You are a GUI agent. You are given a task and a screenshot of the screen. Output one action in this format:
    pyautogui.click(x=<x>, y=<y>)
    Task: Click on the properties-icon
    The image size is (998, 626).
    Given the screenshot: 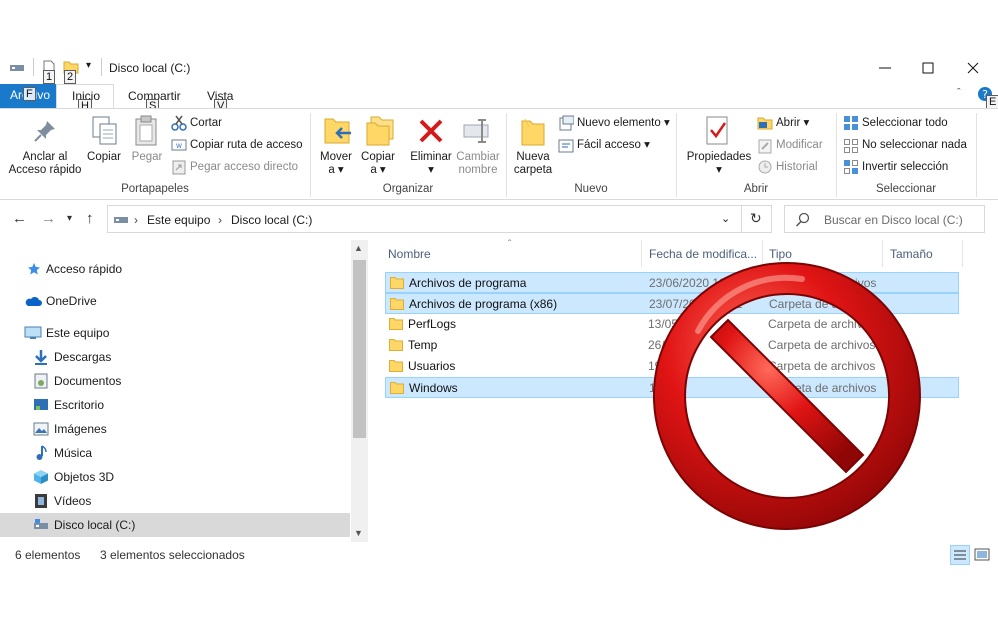 What is the action you would take?
    pyautogui.click(x=17, y=67)
    